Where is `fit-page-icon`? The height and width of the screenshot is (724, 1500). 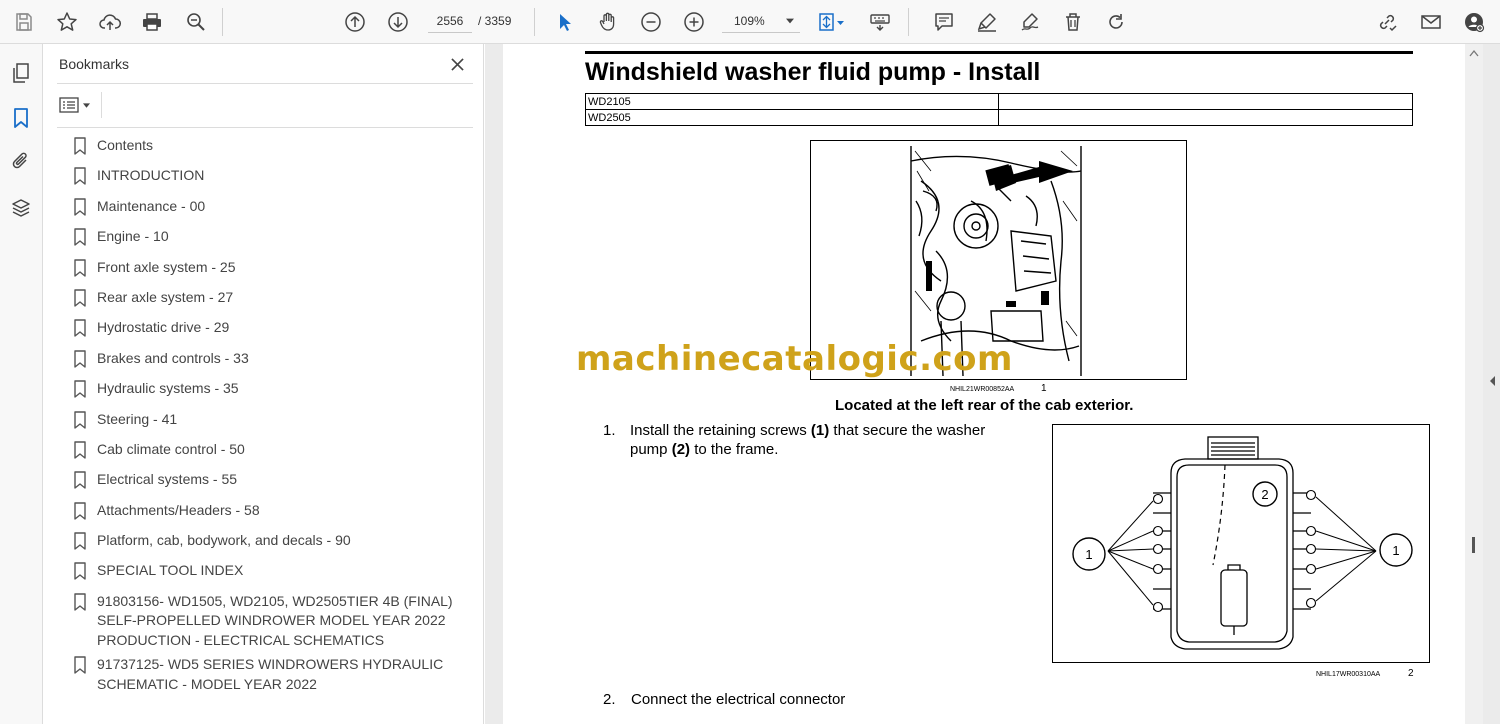
fit-page-icon is located at coordinates (832, 22).